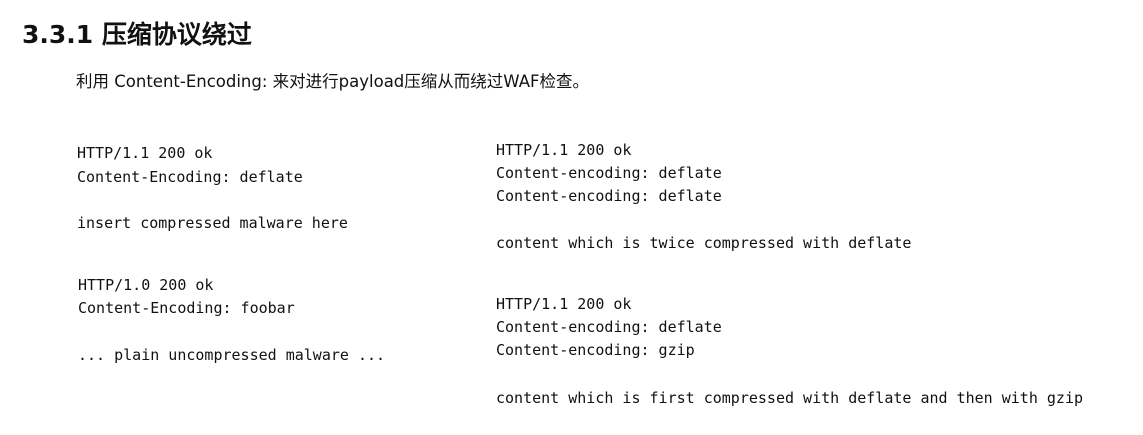  Describe the element at coordinates (212, 223) in the screenshot. I see `response-body: insert compressed malware here` at that location.